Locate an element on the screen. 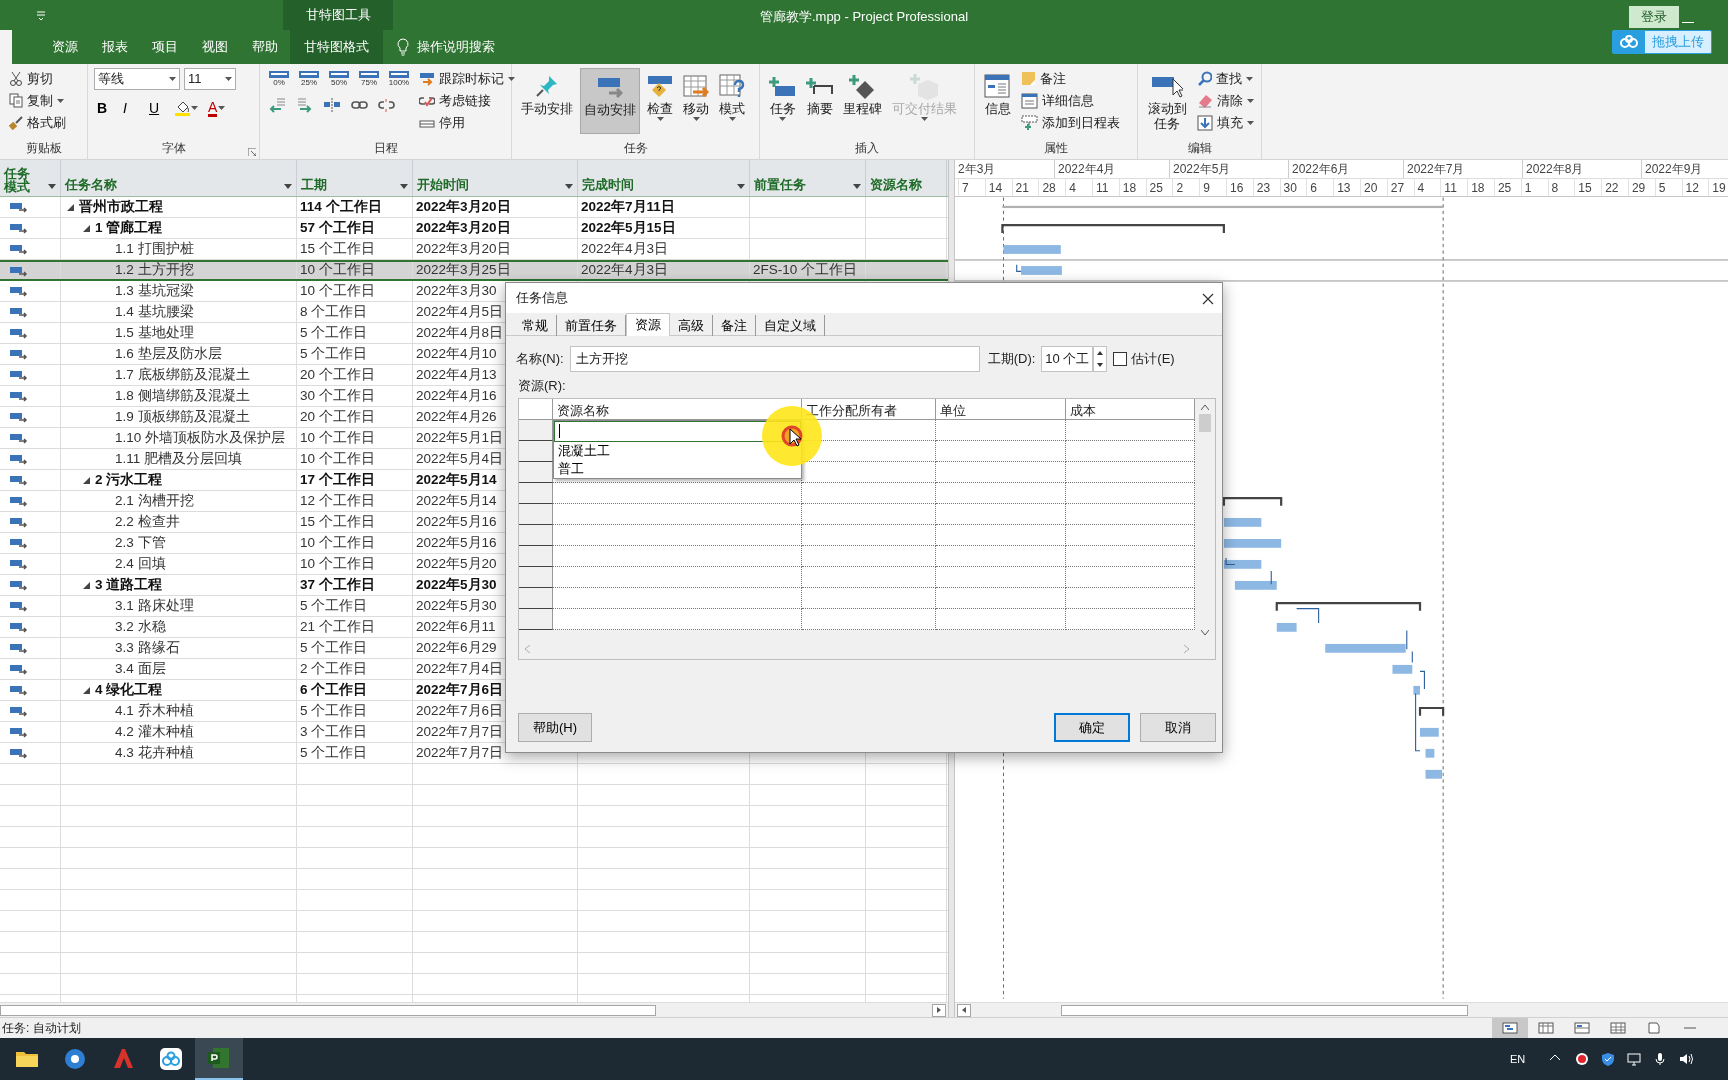 Image resolution: width=1728 pixels, height=1080 pixels. ribbon-button: 模式 is located at coordinates (732, 101).